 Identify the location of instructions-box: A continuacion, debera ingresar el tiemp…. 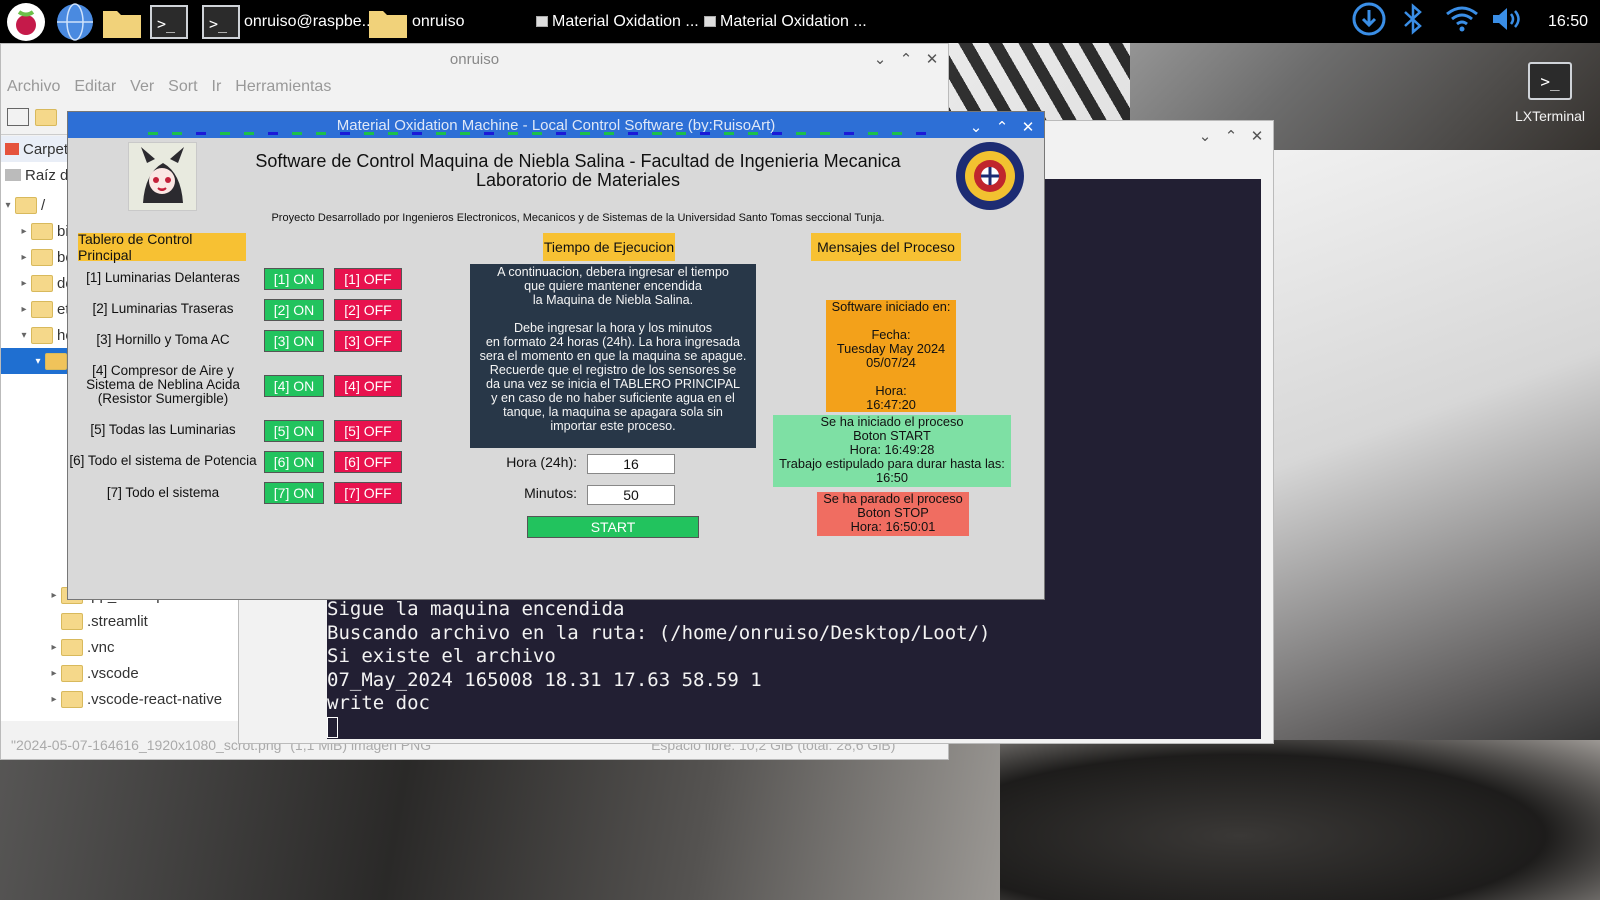
(613, 356).